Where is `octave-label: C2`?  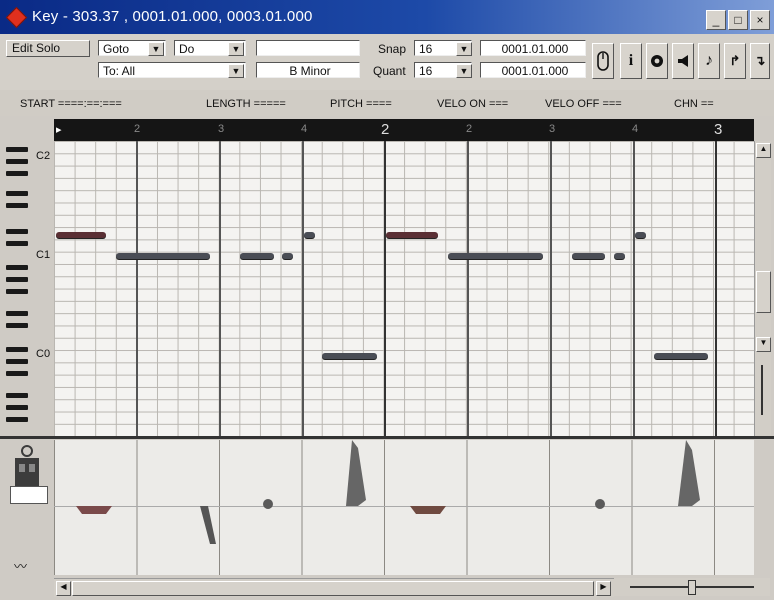 octave-label: C2 is located at coordinates (43, 156).